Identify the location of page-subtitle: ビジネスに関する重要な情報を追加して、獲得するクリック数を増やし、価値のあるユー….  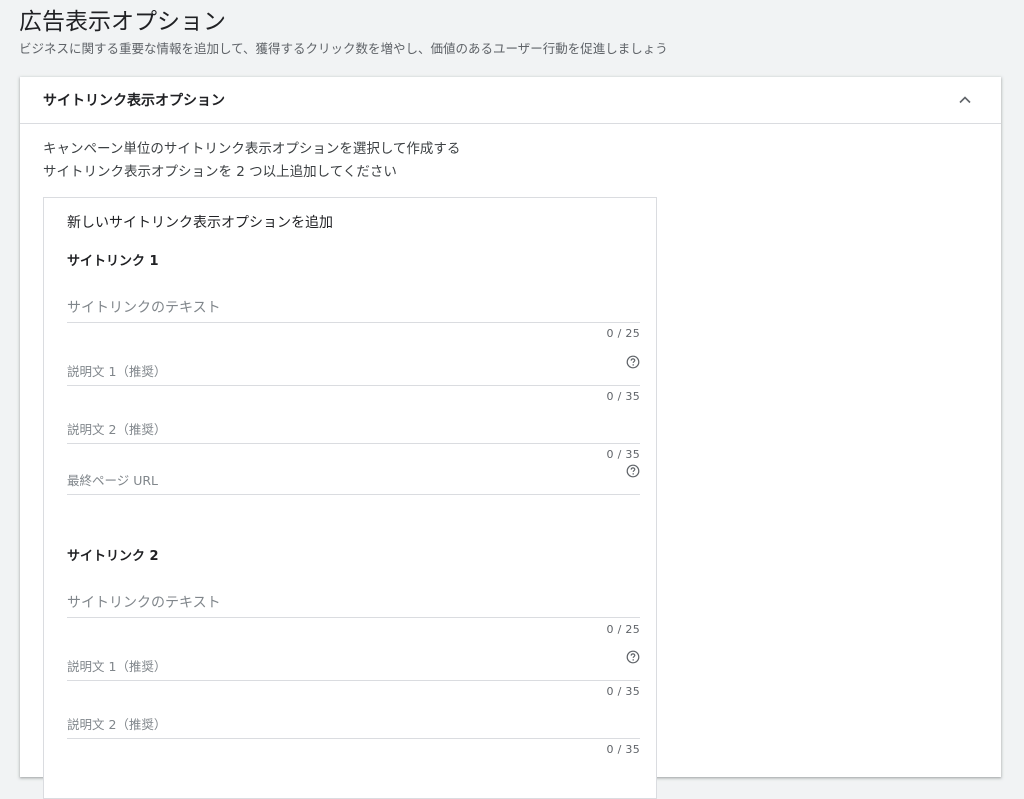
(343, 48).